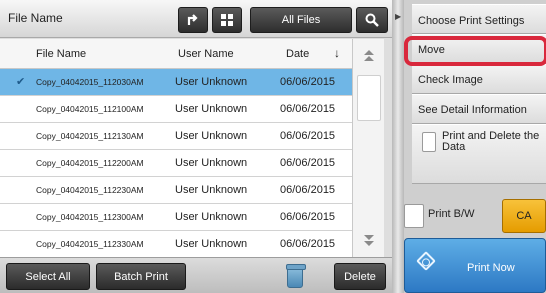 The height and width of the screenshot is (293, 546). I want to click on toolbar-title: File Name, so click(35, 18).